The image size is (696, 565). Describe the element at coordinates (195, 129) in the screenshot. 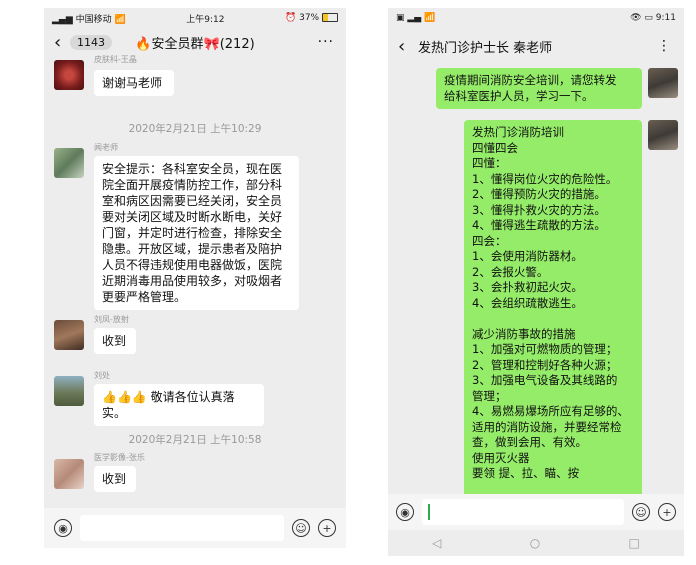

I see `timestamp: 2020年2月21日 上午10:29` at that location.